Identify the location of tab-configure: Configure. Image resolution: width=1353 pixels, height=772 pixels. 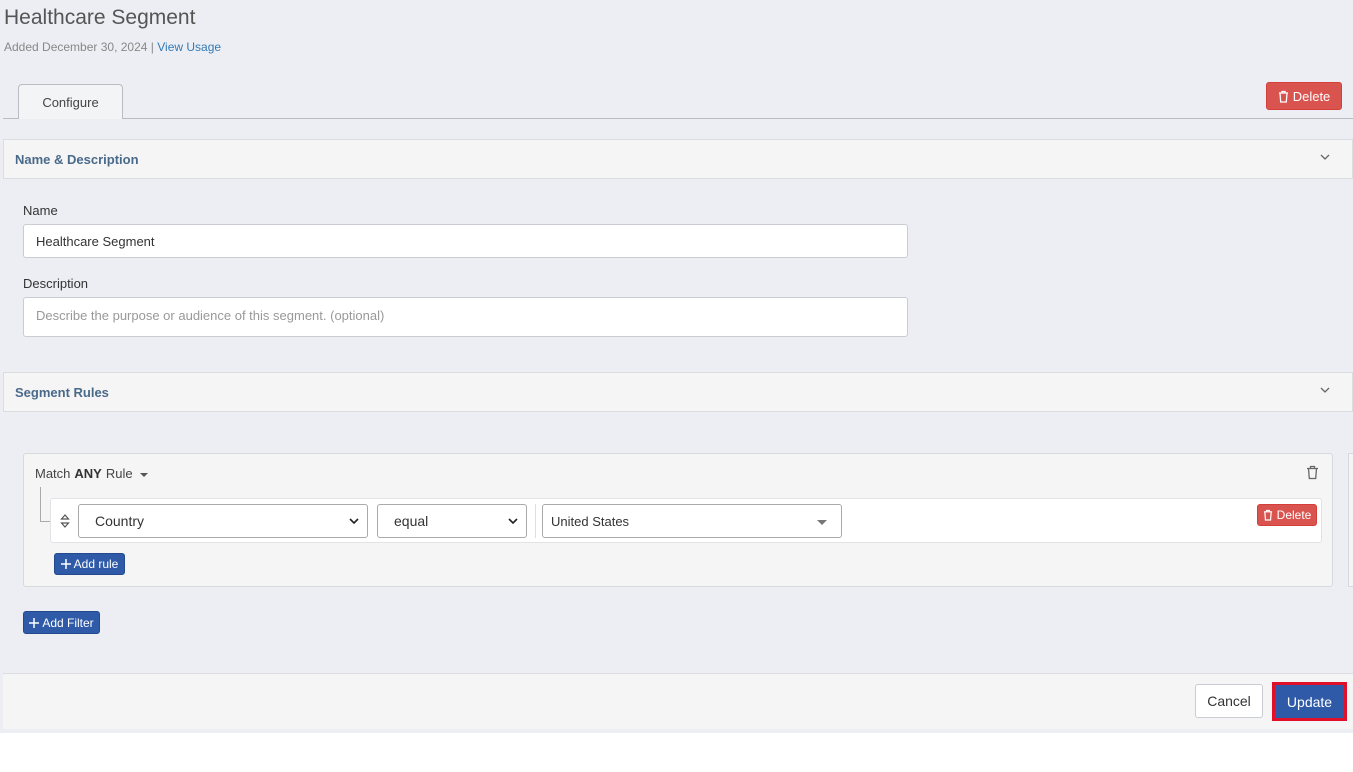
(70, 101).